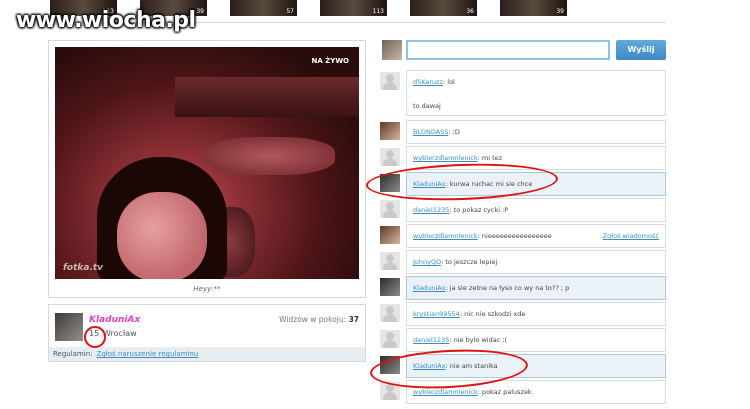  What do you see at coordinates (536, 132) in the screenshot?
I see `message-bubble: BLONDASS: ;D` at bounding box center [536, 132].